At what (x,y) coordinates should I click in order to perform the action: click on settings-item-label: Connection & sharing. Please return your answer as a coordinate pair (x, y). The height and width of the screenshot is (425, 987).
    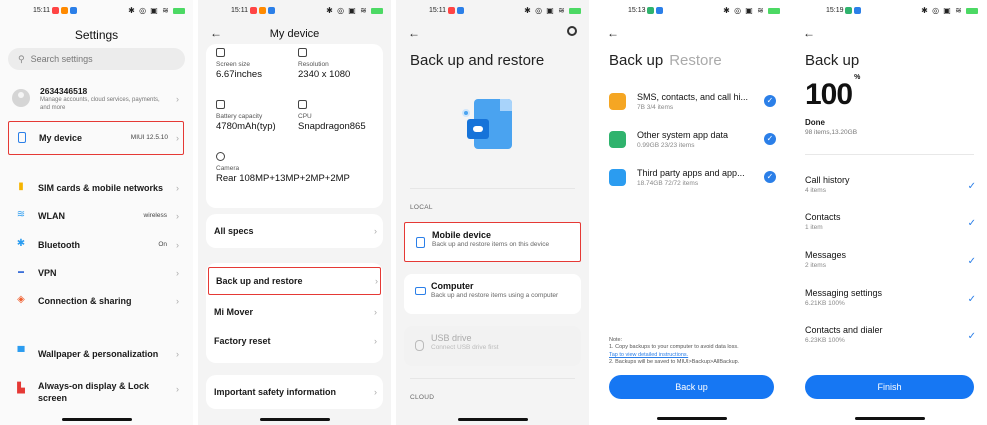
    Looking at the image, I should click on (85, 301).